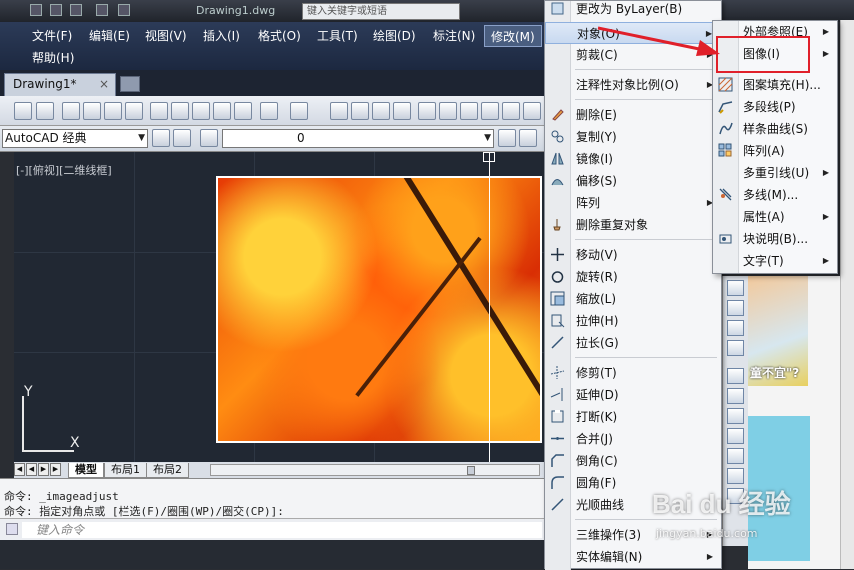  I want to click on layer-dropdown: 0 ▼, so click(358, 138).